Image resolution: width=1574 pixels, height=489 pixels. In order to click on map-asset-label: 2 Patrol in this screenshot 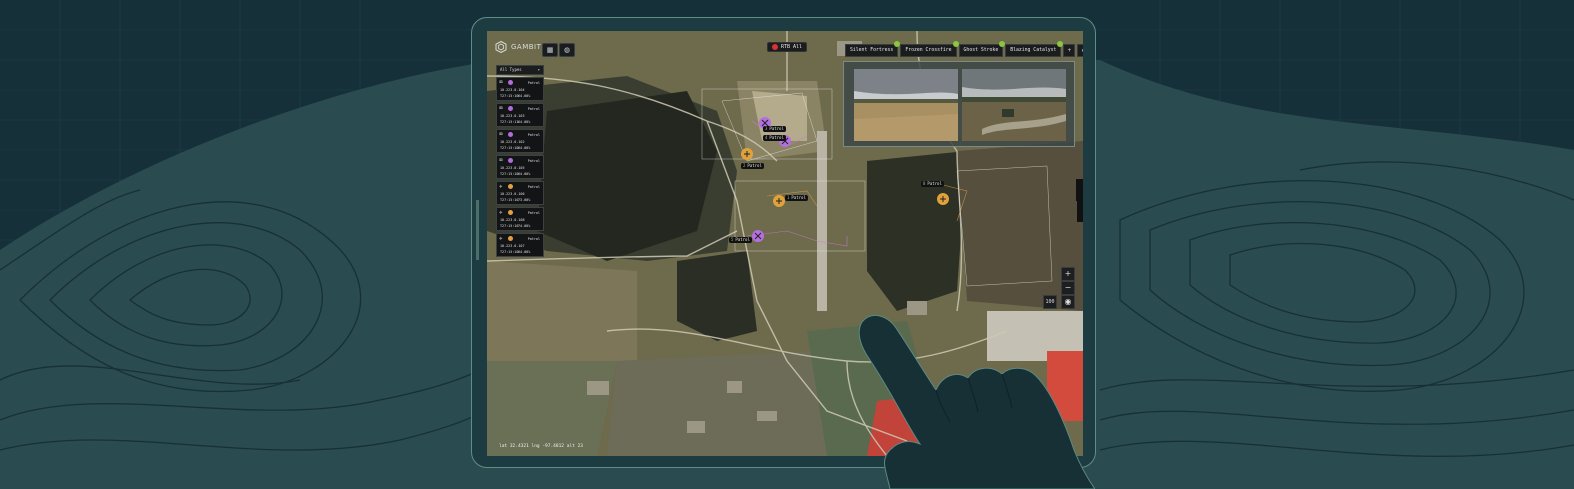, I will do `click(752, 166)`.